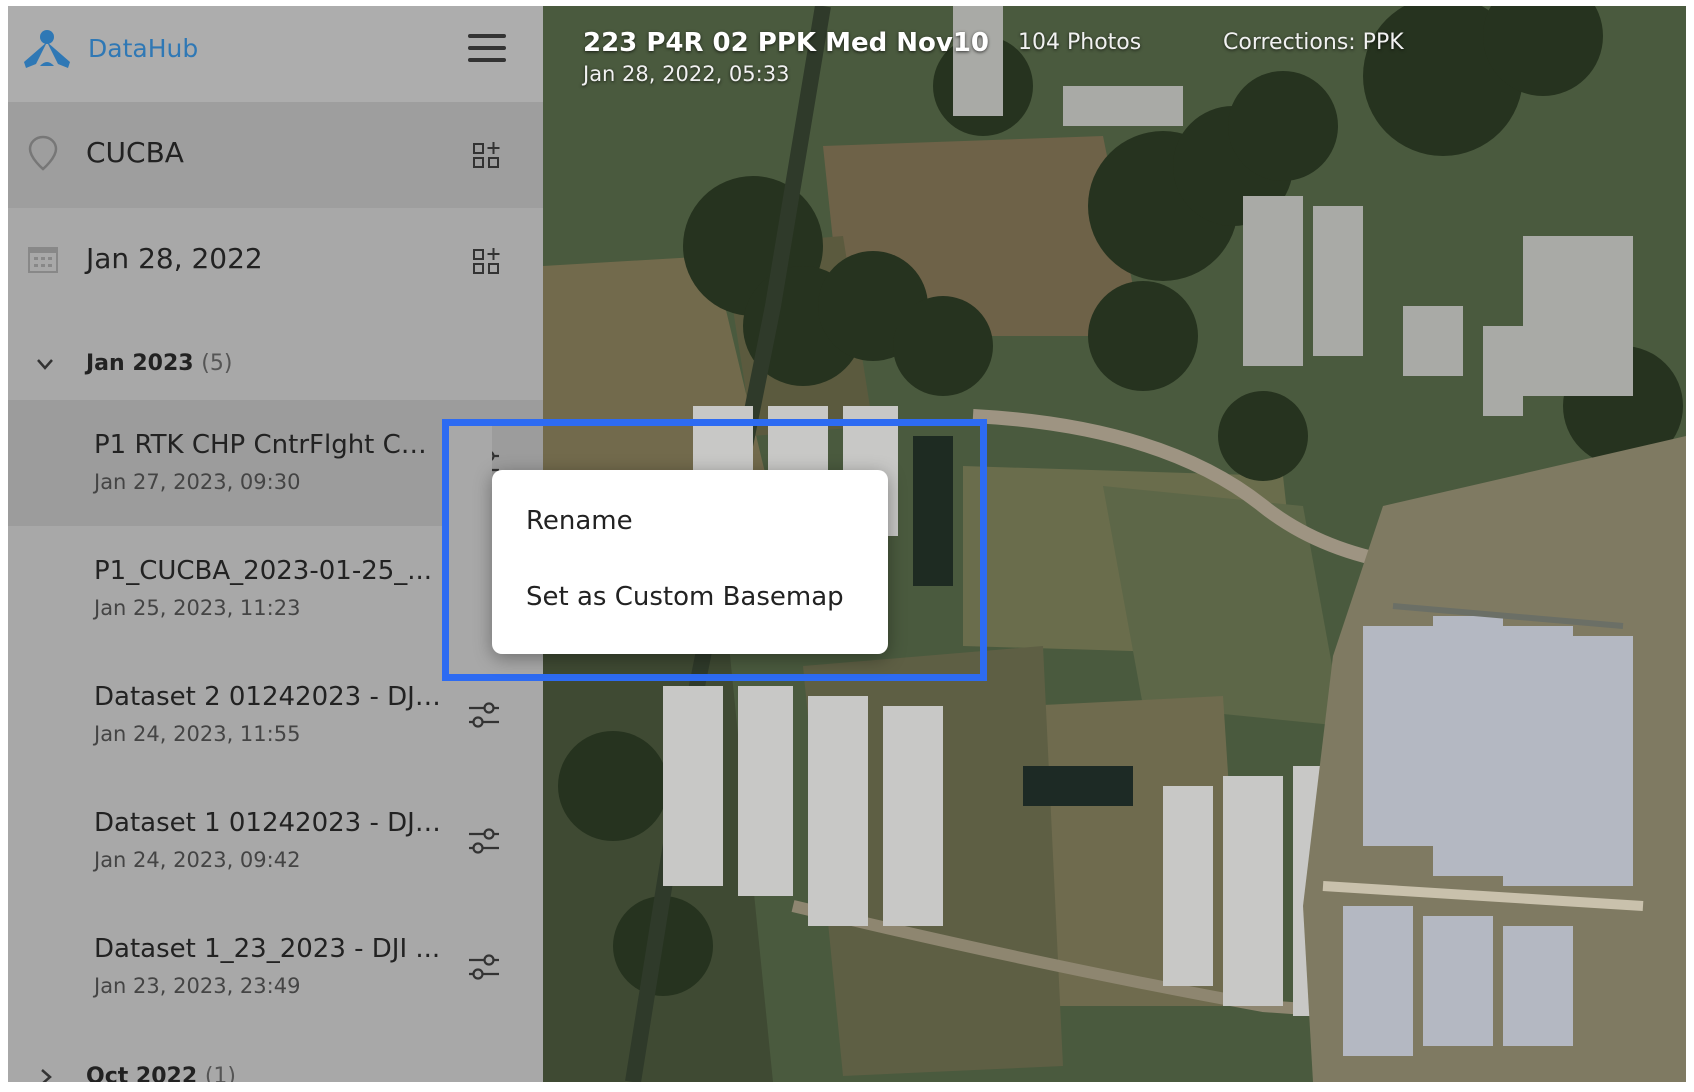 The height and width of the screenshot is (1092, 1694). Describe the element at coordinates (46, 1075) in the screenshot. I see `chevron-right-icon` at that location.